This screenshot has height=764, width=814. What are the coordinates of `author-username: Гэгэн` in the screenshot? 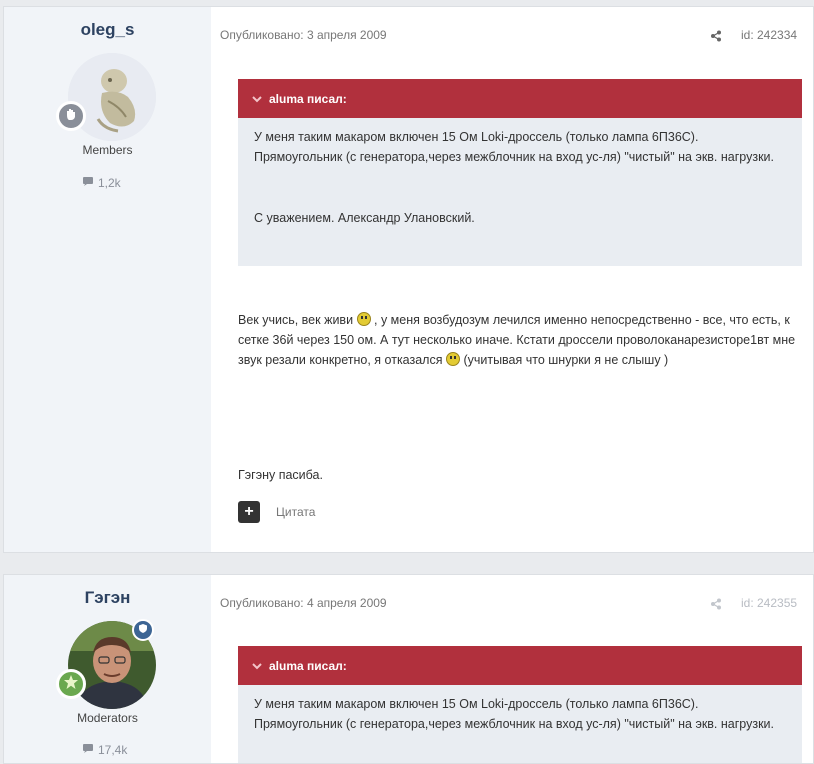 It's located at (107, 598).